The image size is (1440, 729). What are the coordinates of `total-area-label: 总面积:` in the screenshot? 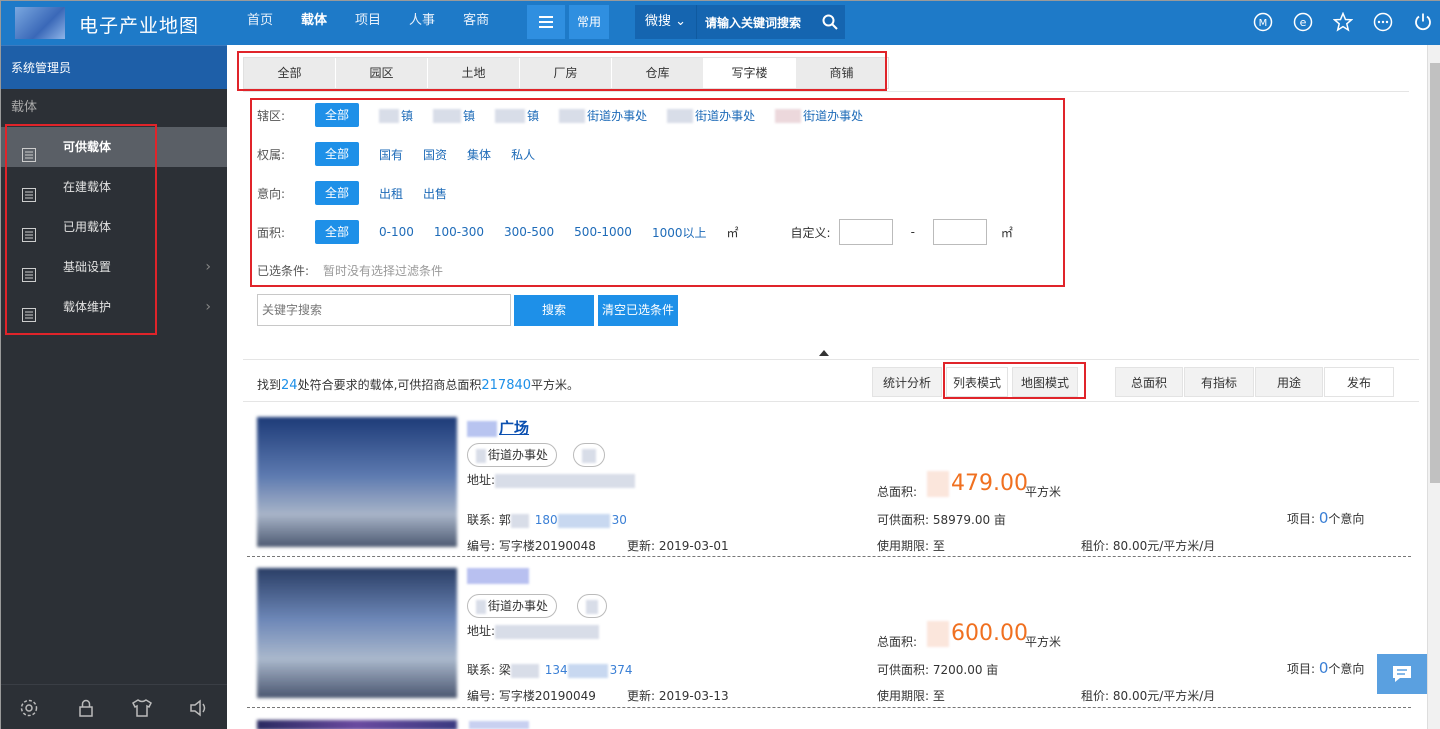 It's located at (897, 492).